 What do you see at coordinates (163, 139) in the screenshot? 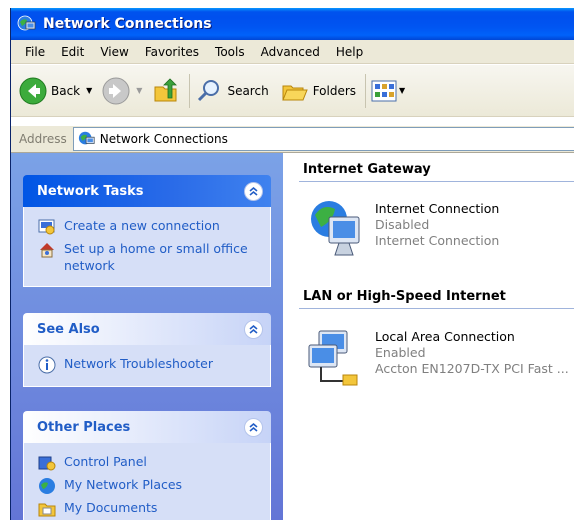
I see `address-value: Network Connections` at bounding box center [163, 139].